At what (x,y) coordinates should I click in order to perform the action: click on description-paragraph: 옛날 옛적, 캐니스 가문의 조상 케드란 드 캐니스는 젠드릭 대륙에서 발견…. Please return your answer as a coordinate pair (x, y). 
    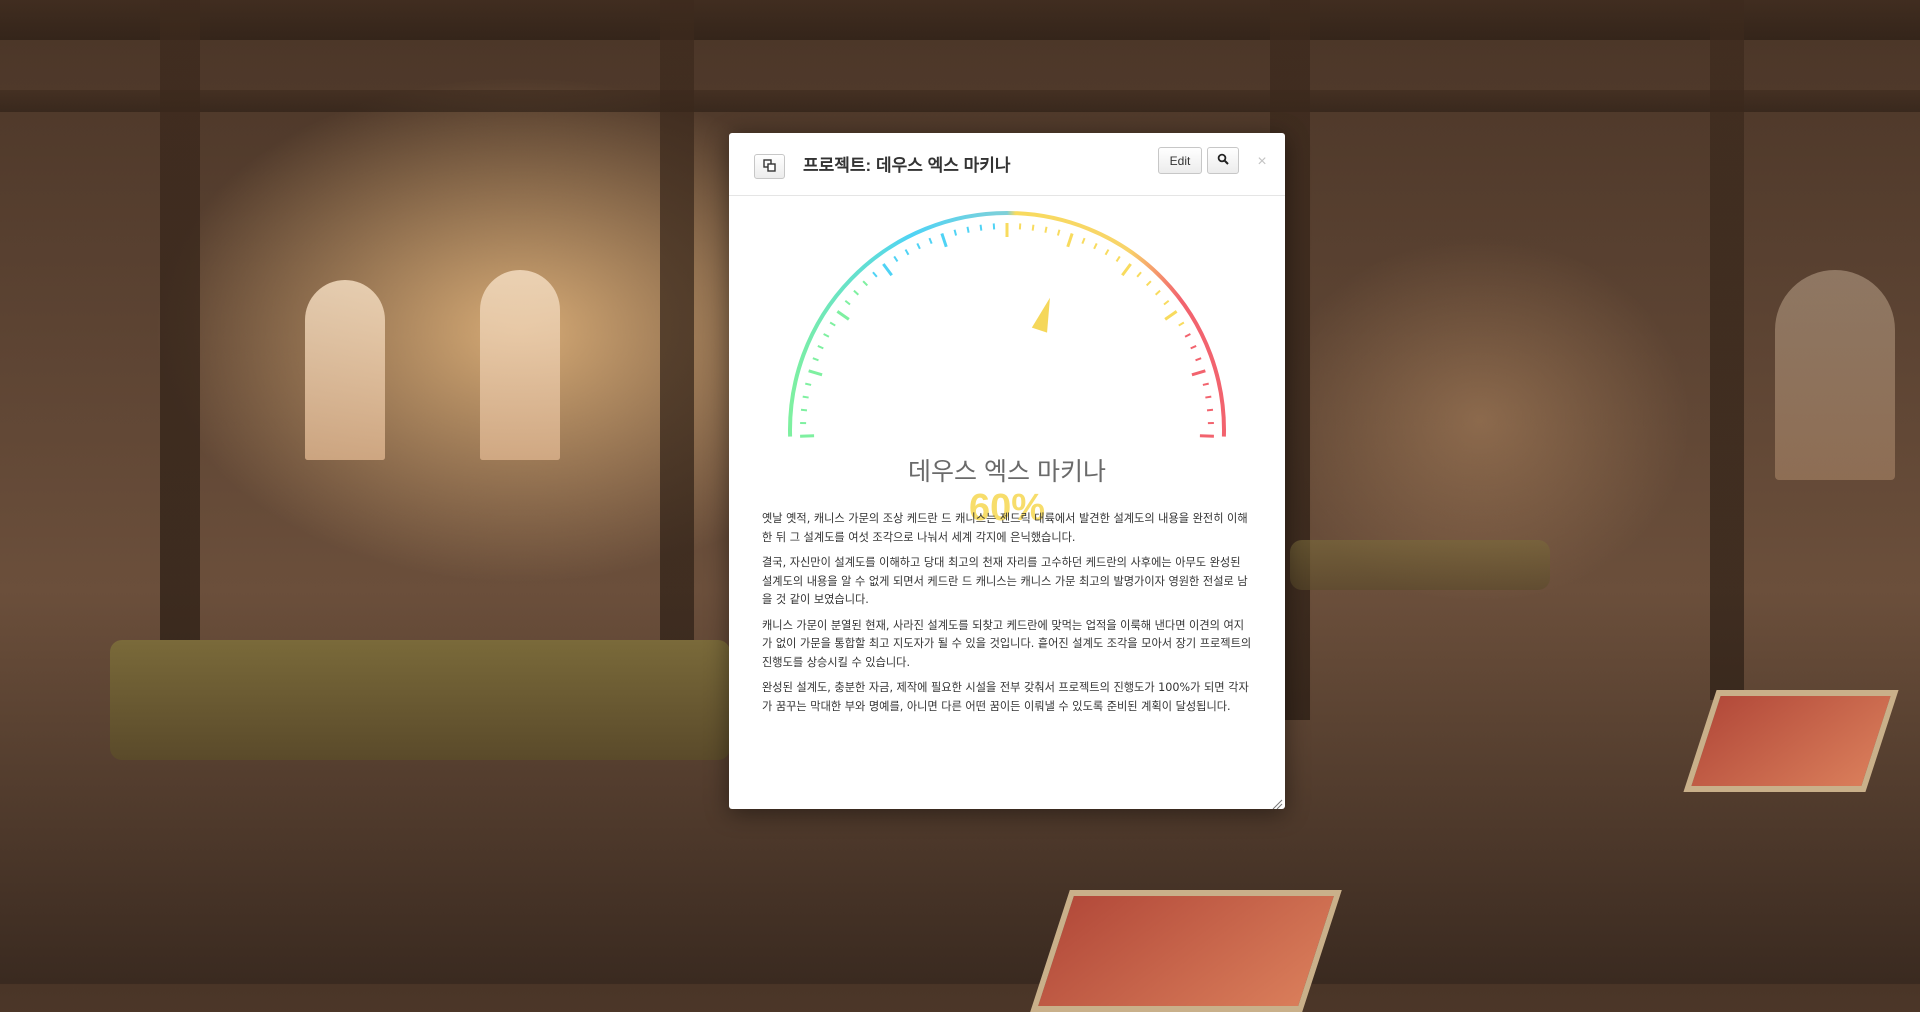
    Looking at the image, I should click on (1007, 528).